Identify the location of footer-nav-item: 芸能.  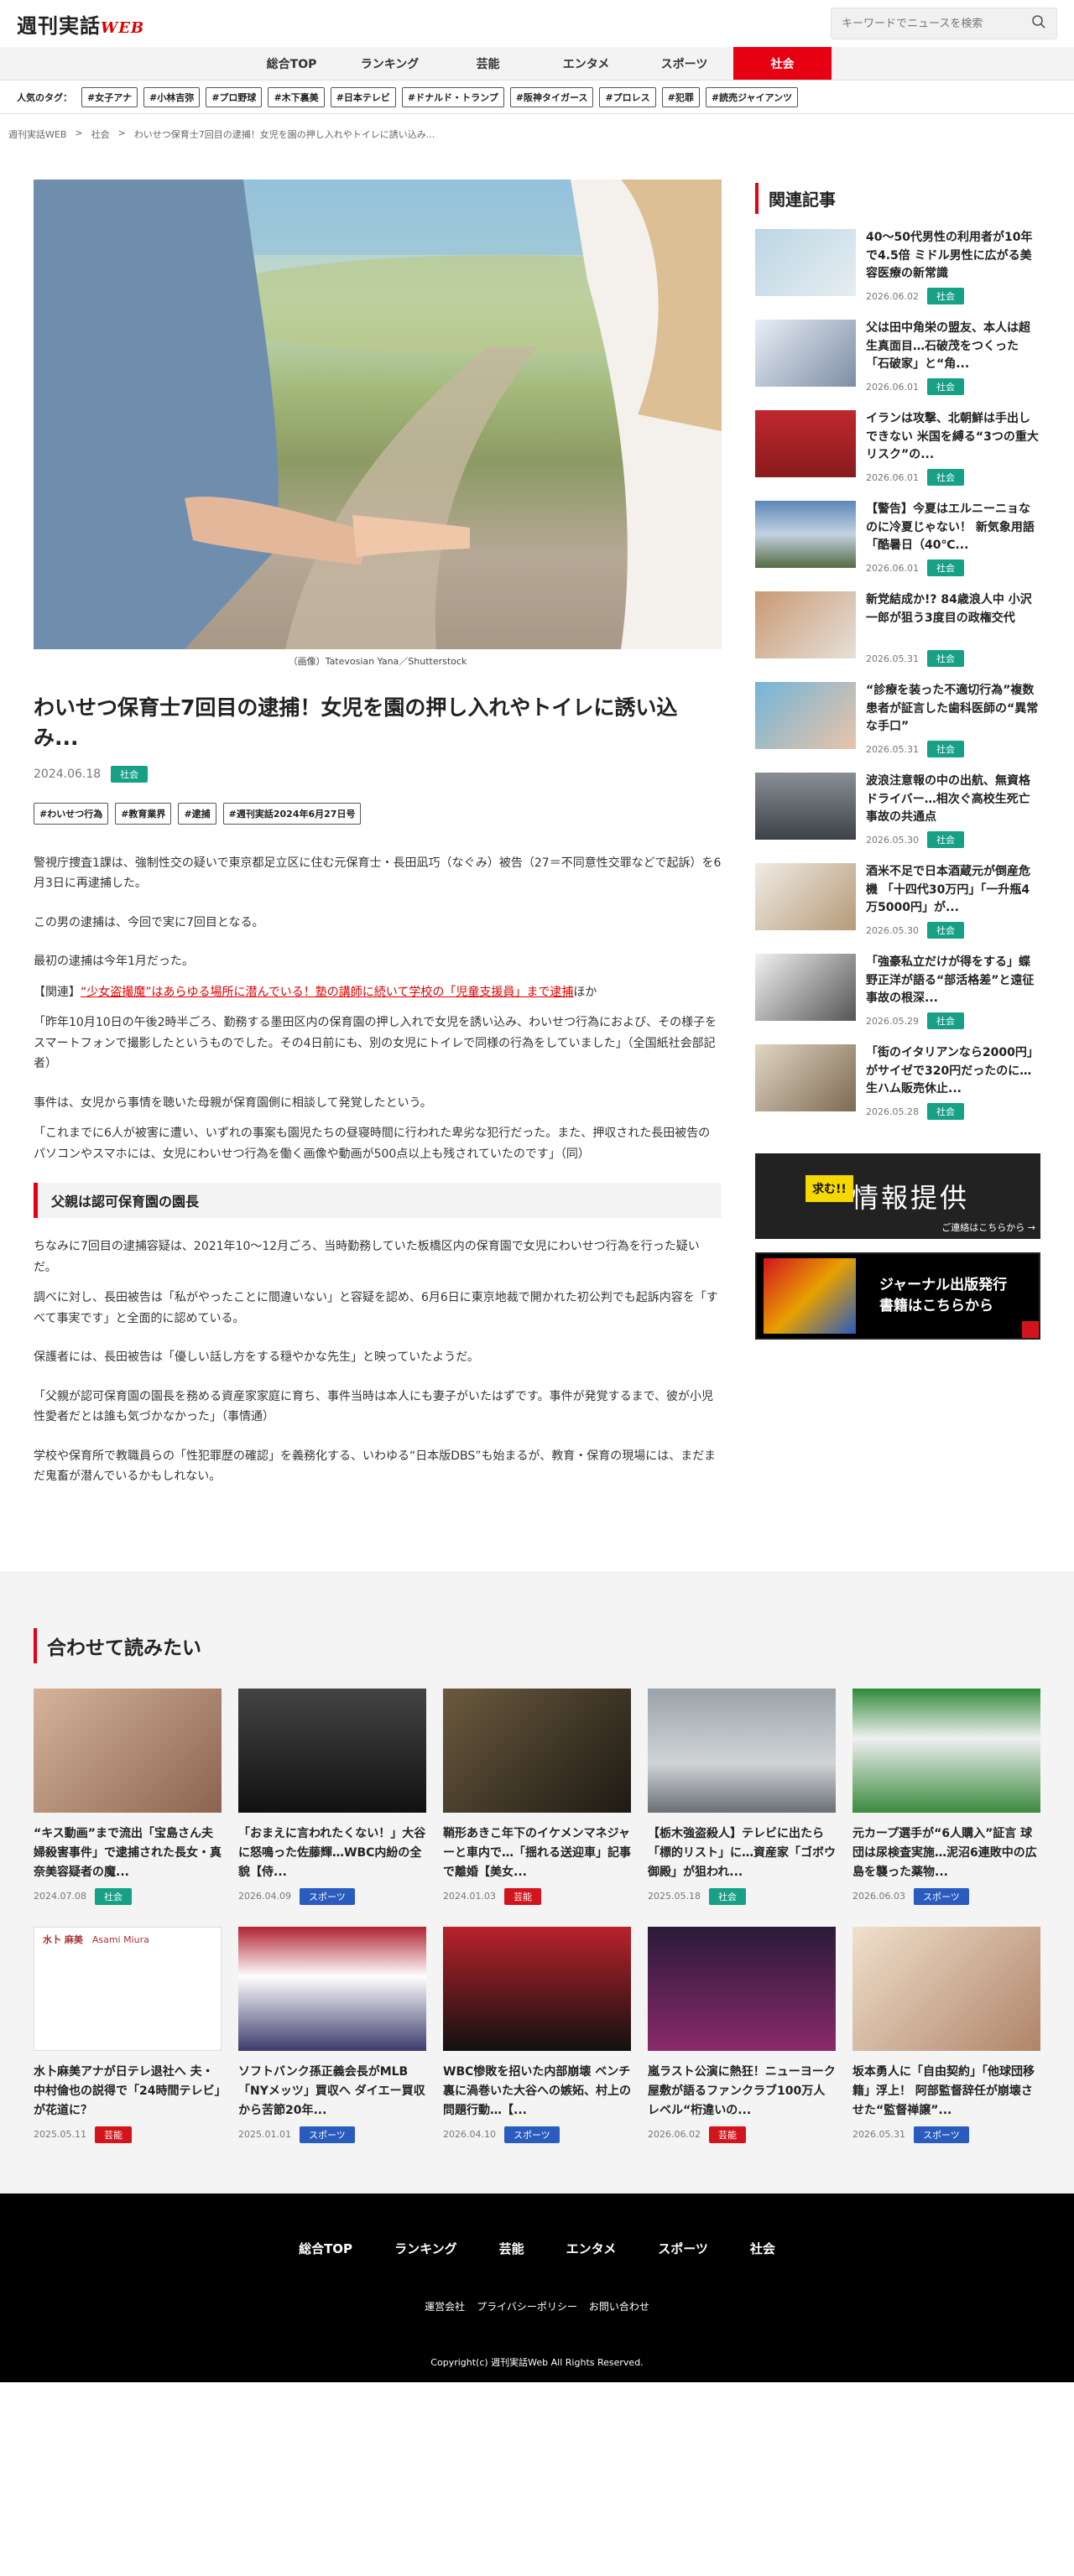
(512, 2248).